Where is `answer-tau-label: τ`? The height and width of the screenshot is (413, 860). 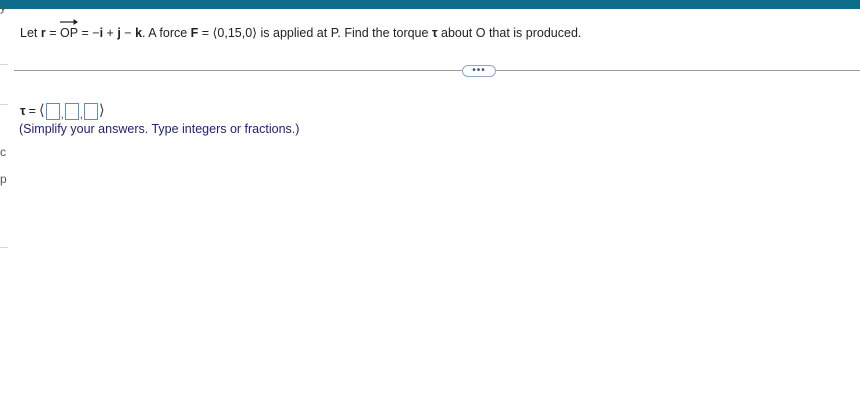
answer-tau-label: τ is located at coordinates (23, 111).